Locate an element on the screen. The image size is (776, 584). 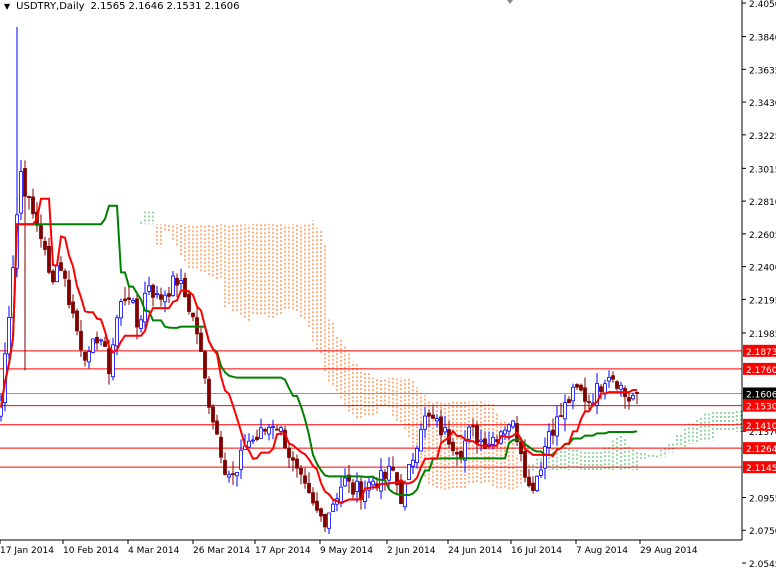
x-tick-label: 9 May 2014 is located at coordinates (346, 551).